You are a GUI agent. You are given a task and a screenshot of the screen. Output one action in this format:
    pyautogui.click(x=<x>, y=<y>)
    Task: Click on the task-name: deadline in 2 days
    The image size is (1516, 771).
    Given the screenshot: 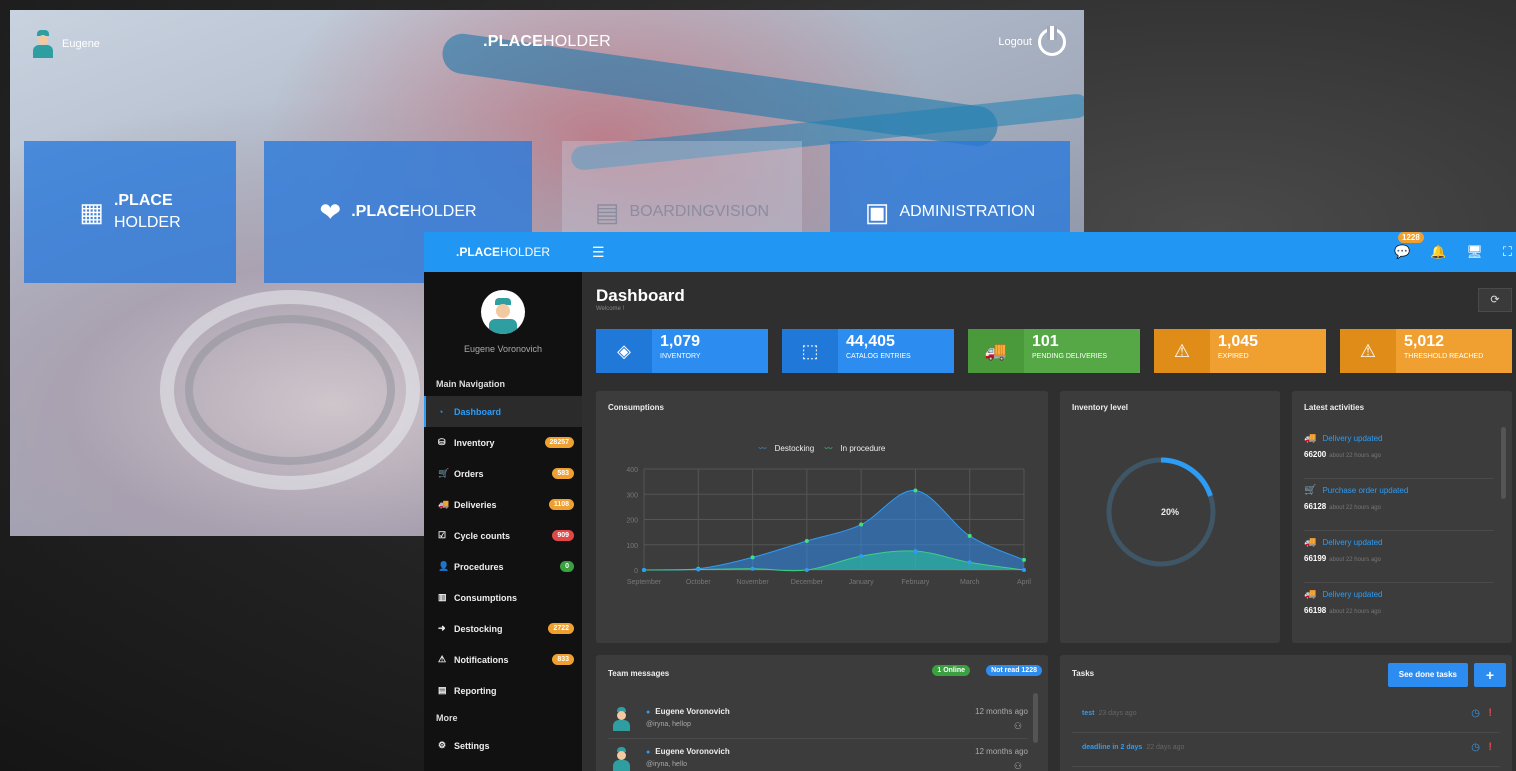 What is the action you would take?
    pyautogui.click(x=1112, y=747)
    